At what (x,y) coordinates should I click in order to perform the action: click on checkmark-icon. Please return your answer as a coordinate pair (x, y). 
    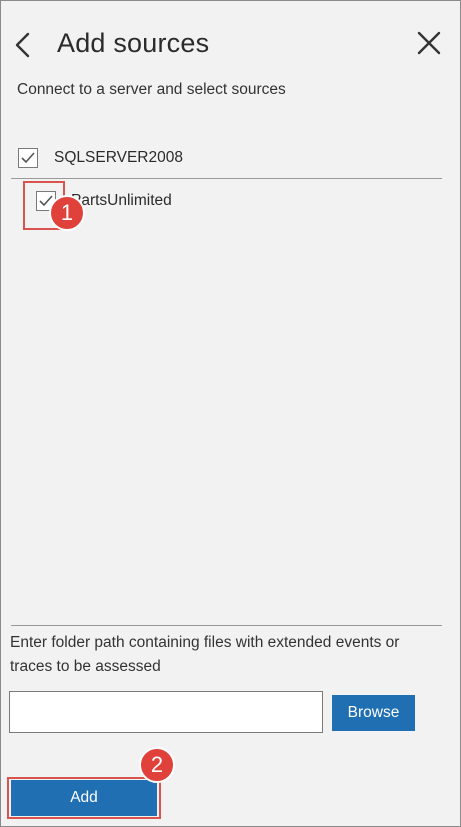
    Looking at the image, I should click on (28, 158).